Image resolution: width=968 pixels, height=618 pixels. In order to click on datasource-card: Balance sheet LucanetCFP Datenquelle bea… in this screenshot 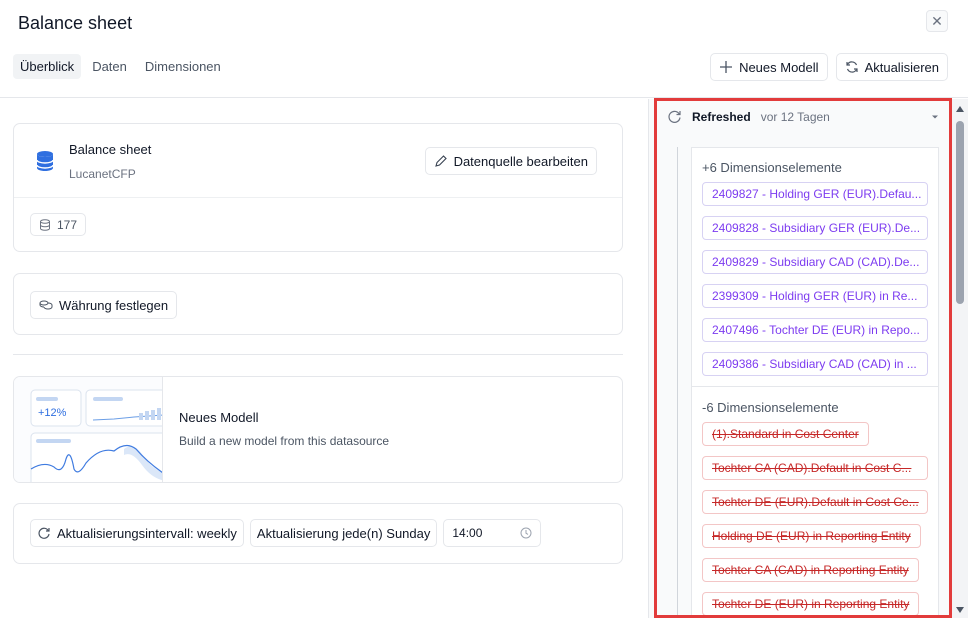, I will do `click(318, 187)`.